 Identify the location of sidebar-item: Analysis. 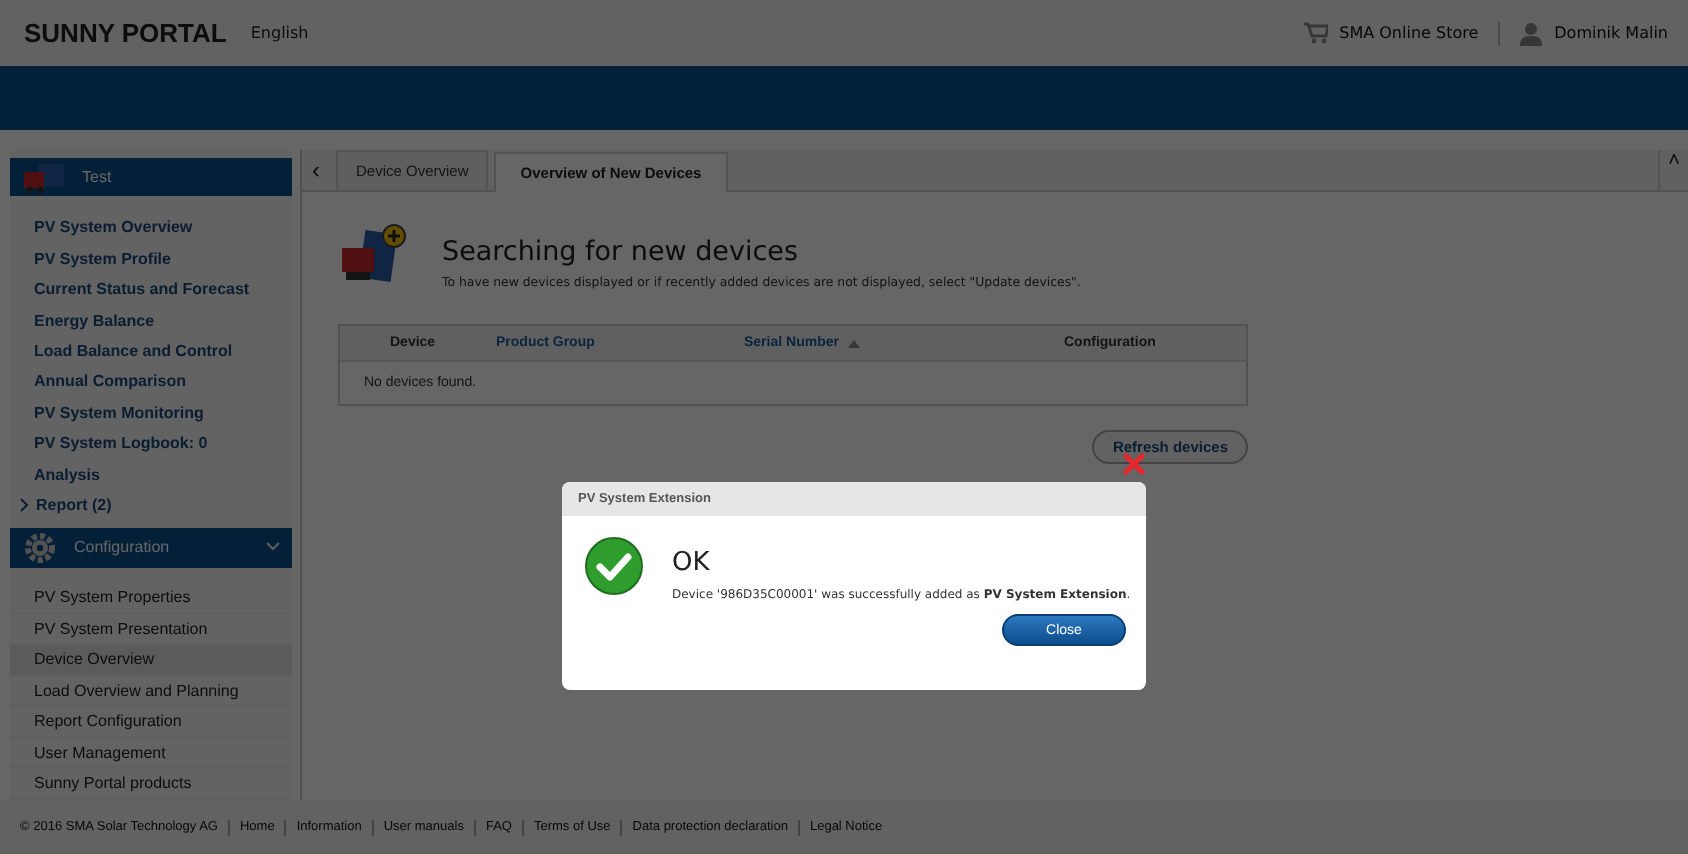
(151, 475).